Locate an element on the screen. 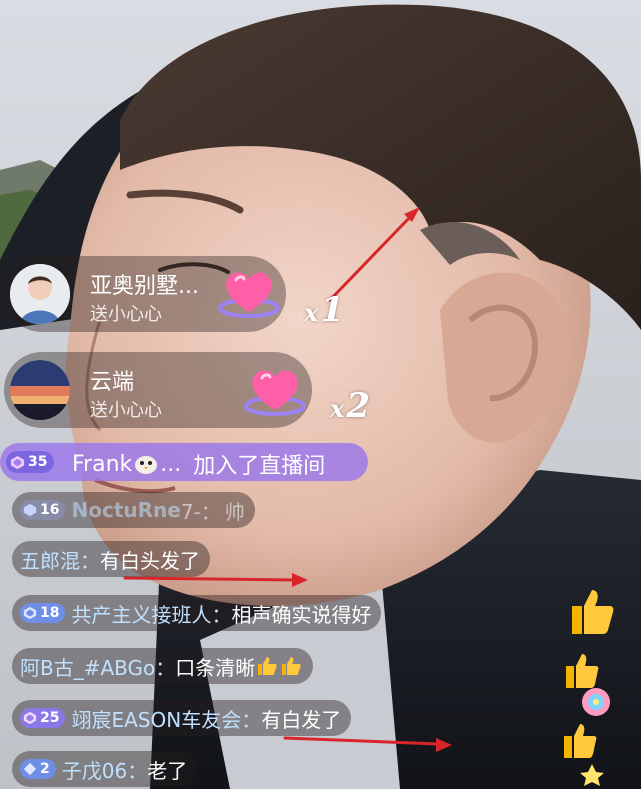 The height and width of the screenshot is (789, 641). sunset-avatar-icon is located at coordinates (40, 390).